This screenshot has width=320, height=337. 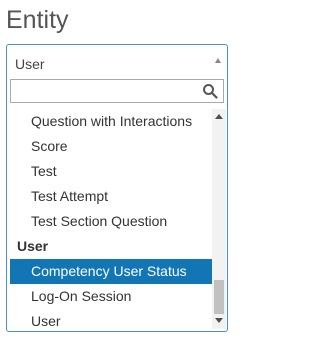 I want to click on option-item: Test Attempt, so click(x=111, y=196).